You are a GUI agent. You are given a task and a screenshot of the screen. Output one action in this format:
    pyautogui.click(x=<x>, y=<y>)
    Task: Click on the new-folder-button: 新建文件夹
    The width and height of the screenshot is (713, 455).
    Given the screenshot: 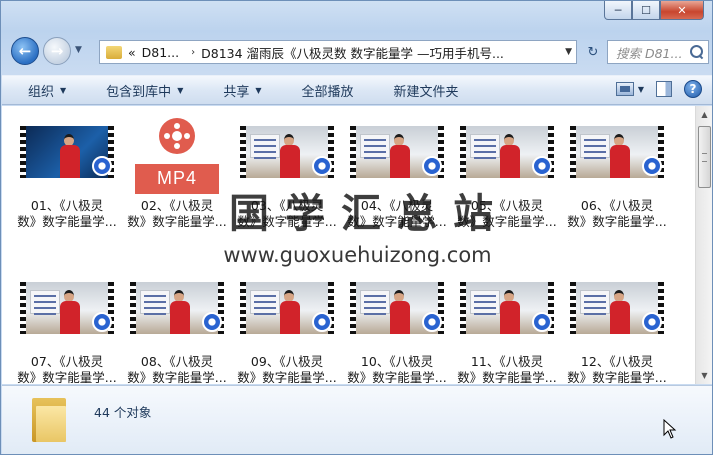 What is the action you would take?
    pyautogui.click(x=420, y=90)
    